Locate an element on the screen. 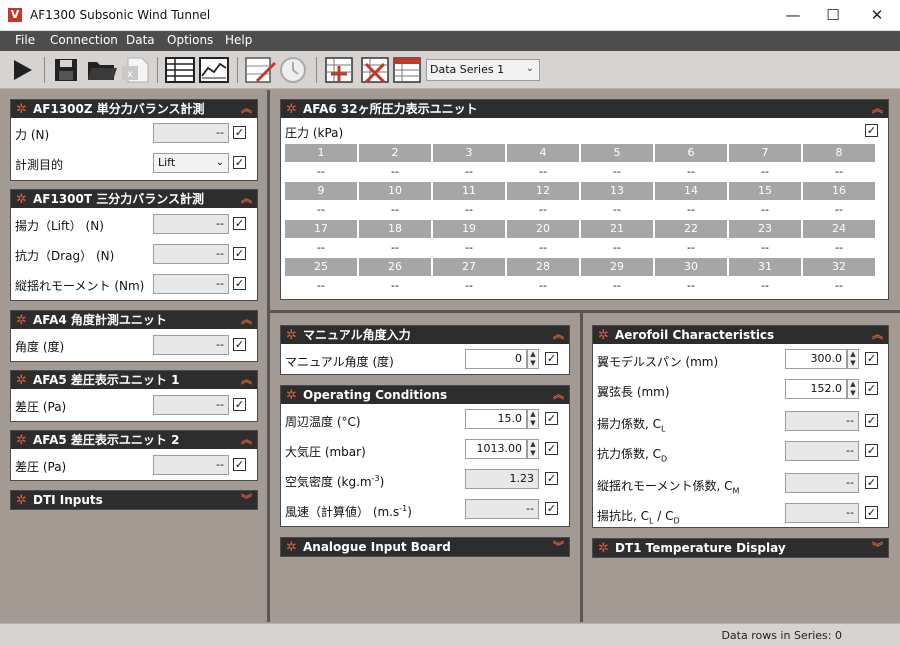 This screenshot has height=645, width=900. manual-angle-header: ✲ マニュアル角度入力 ︽ is located at coordinates (425, 335).